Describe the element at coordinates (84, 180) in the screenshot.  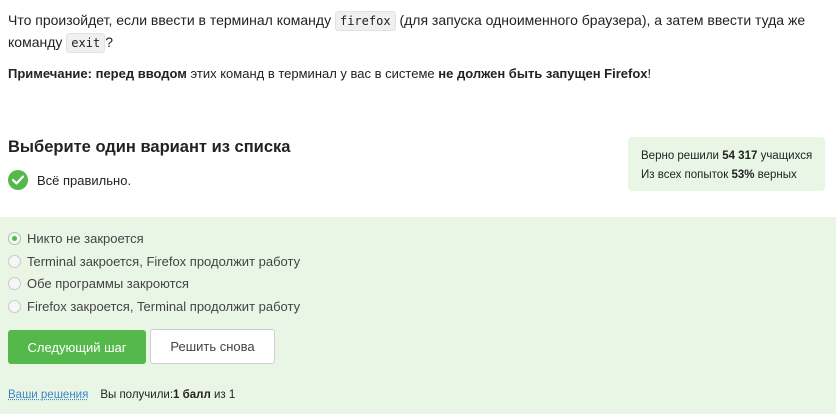
I see `status-text: Всё правильно.` at that location.